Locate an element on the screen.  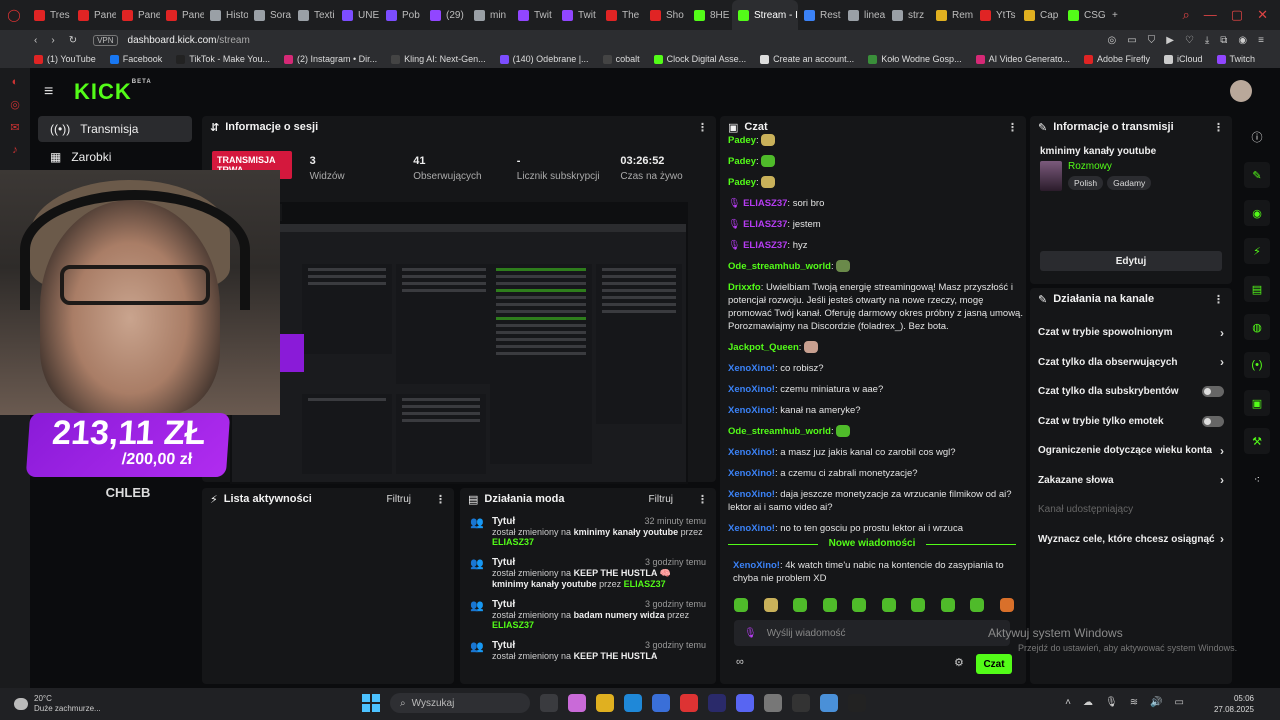
reload-icon: ↻ is located at coordinates (73, 40).